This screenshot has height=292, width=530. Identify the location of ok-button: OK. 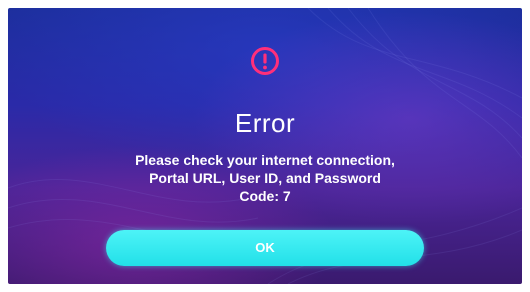
(265, 248).